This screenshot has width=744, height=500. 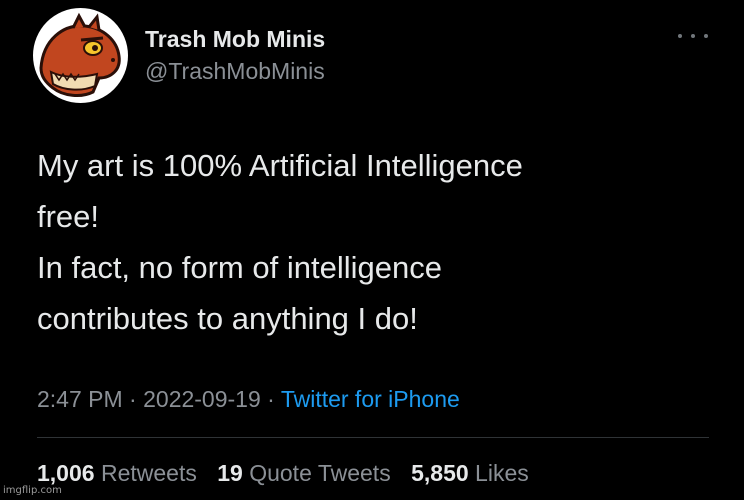 I want to click on retweets-count: 1,006, so click(x=66, y=473).